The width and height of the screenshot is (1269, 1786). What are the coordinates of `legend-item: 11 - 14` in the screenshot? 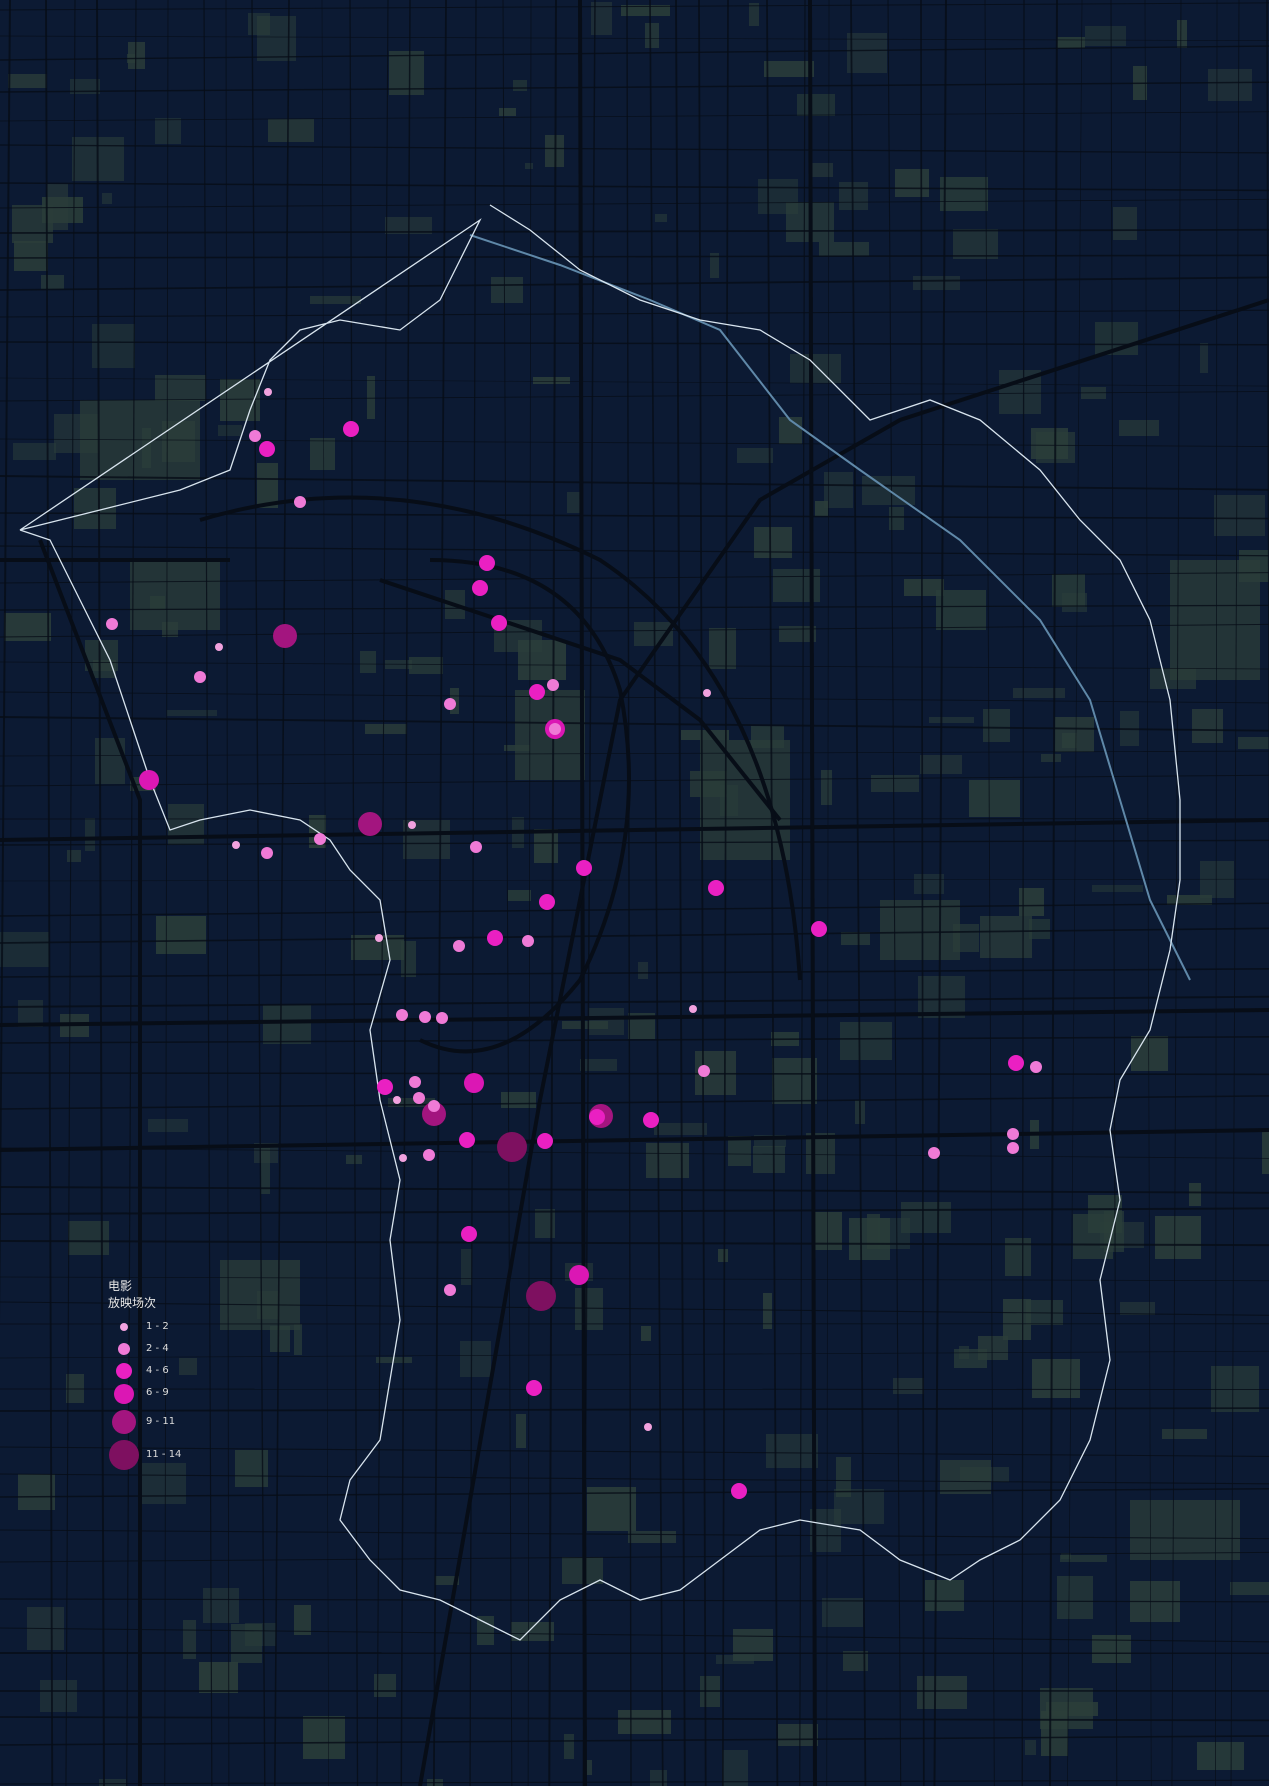 It's located at (144, 1455).